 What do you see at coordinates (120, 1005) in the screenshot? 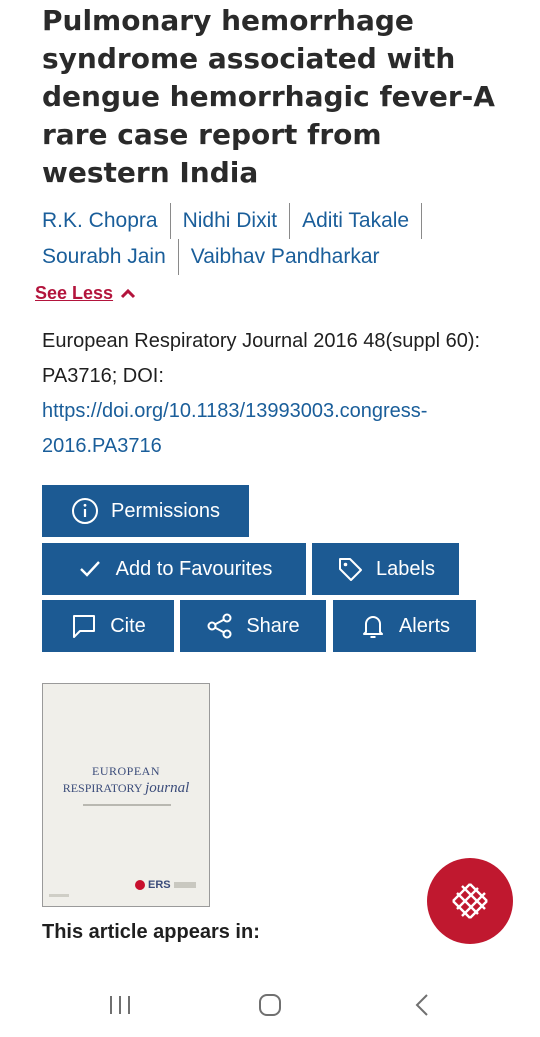
I see `recent-apps-icon` at bounding box center [120, 1005].